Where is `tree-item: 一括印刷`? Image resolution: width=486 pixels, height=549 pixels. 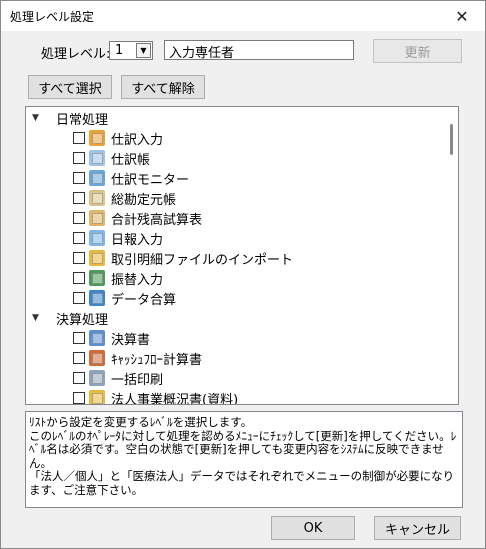
tree-item: 一括印刷 is located at coordinates (118, 378).